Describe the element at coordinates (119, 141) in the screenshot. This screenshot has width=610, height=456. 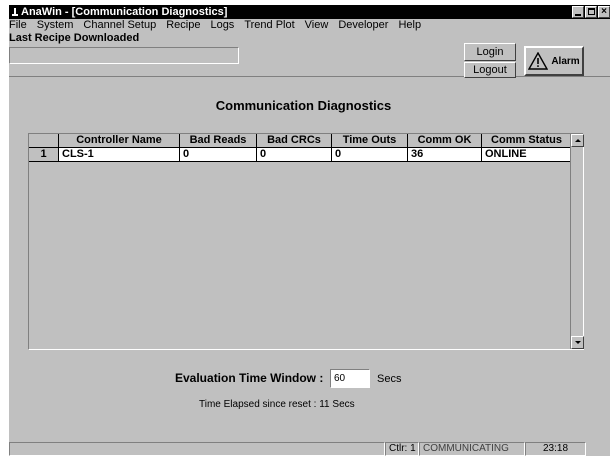
I see `column-header-controller-name: Controller Name` at that location.